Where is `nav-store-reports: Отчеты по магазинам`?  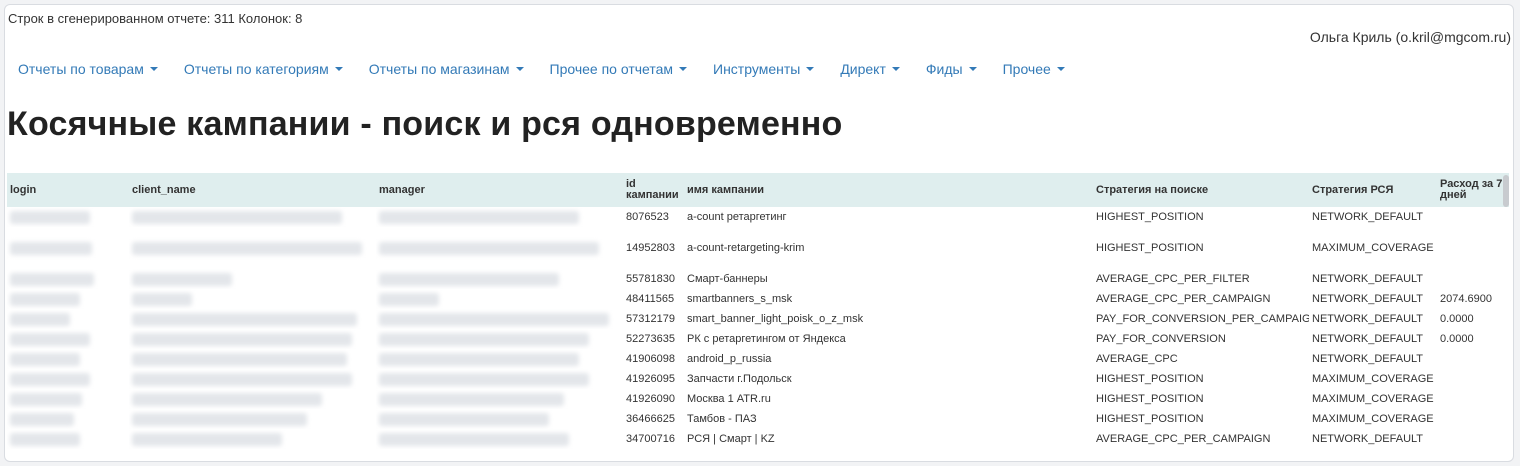 nav-store-reports: Отчеты по магазинам is located at coordinates (446, 69).